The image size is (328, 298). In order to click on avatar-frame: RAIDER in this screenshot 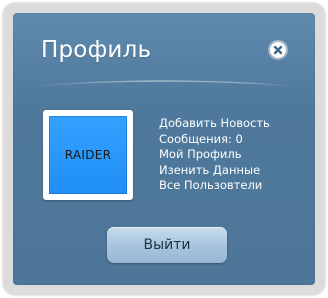, I will do `click(88, 155)`.